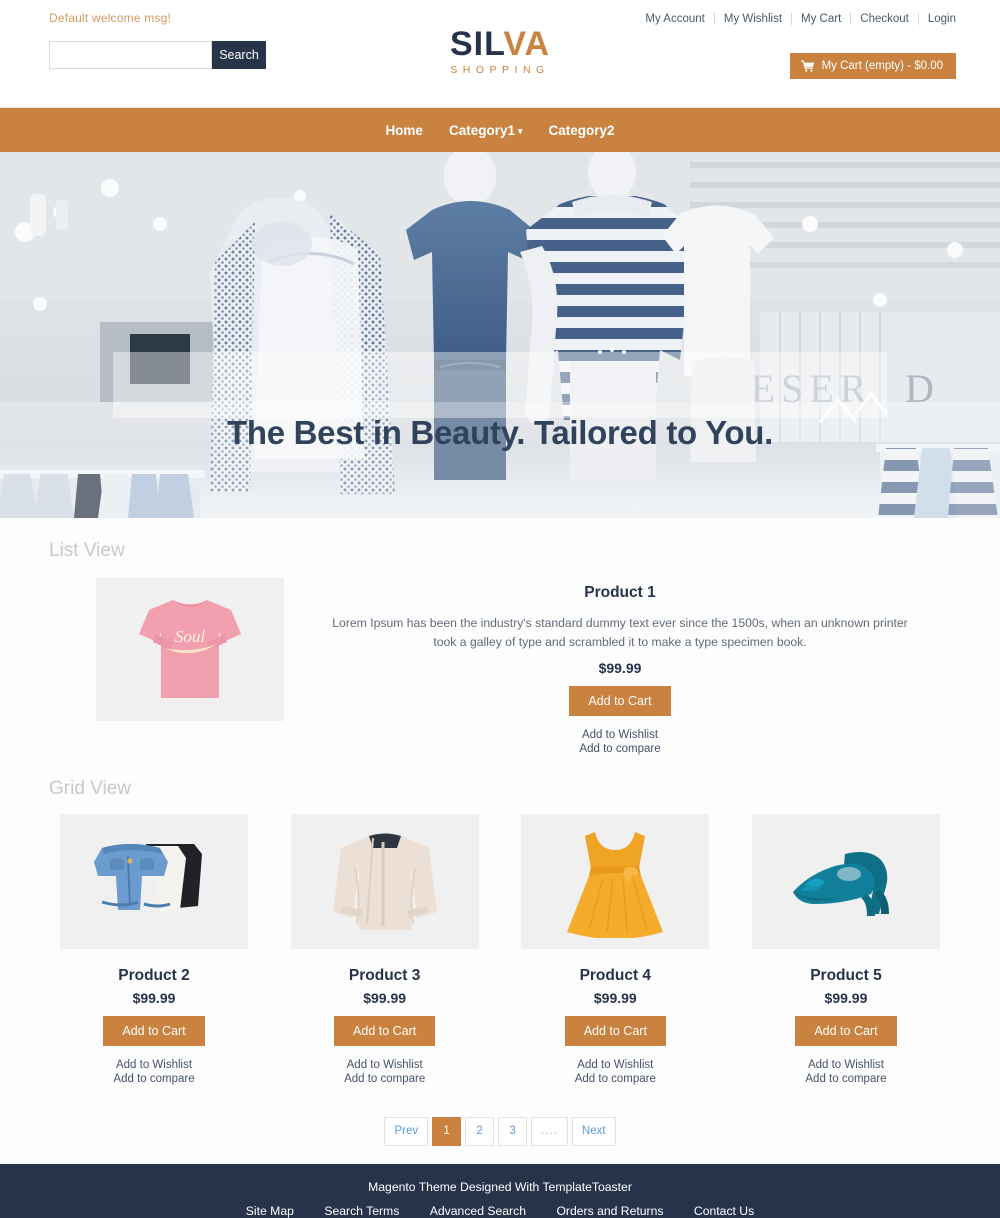  I want to click on product-name: Product 3, so click(384, 976).